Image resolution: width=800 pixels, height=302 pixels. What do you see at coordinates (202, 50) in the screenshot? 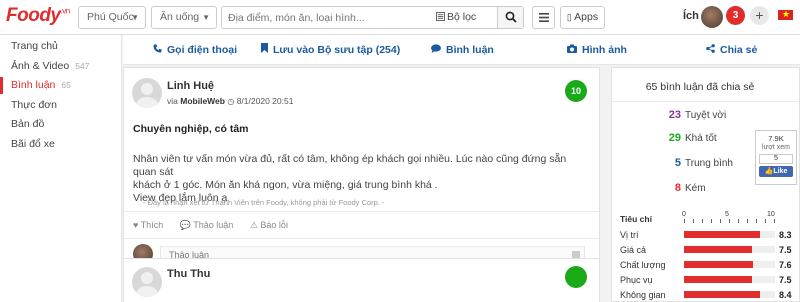
I see `call-label: Gọi điện thoại` at bounding box center [202, 50].